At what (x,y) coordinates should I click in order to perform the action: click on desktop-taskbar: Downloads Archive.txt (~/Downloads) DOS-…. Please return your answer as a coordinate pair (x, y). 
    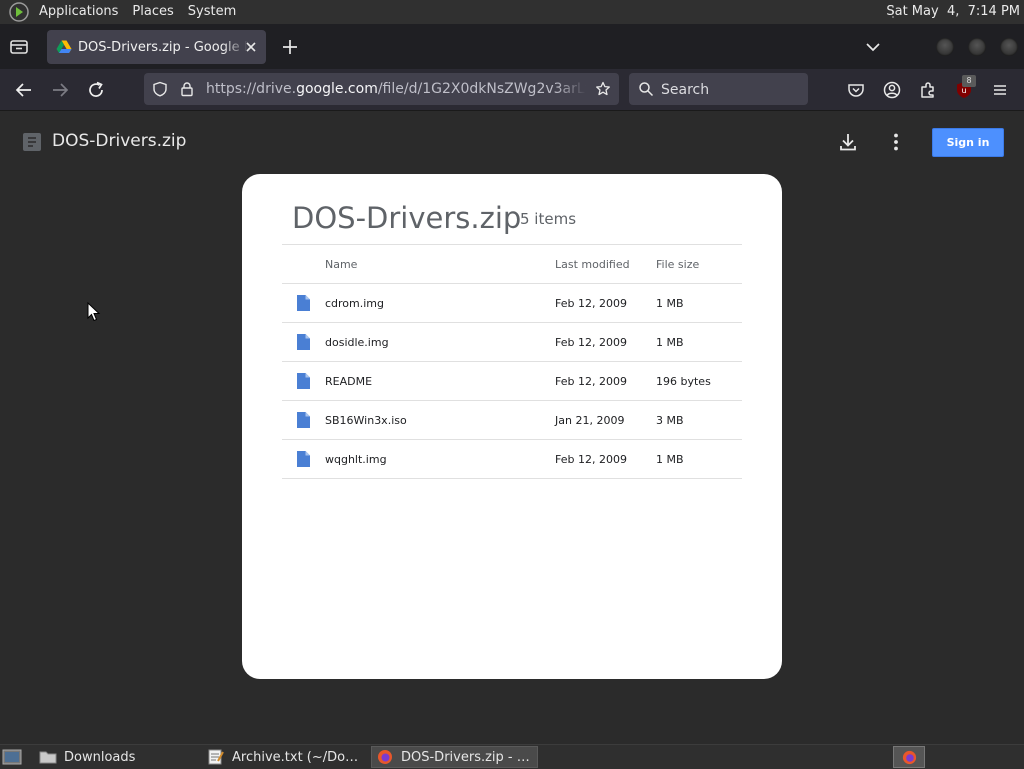
    Looking at the image, I should click on (512, 756).